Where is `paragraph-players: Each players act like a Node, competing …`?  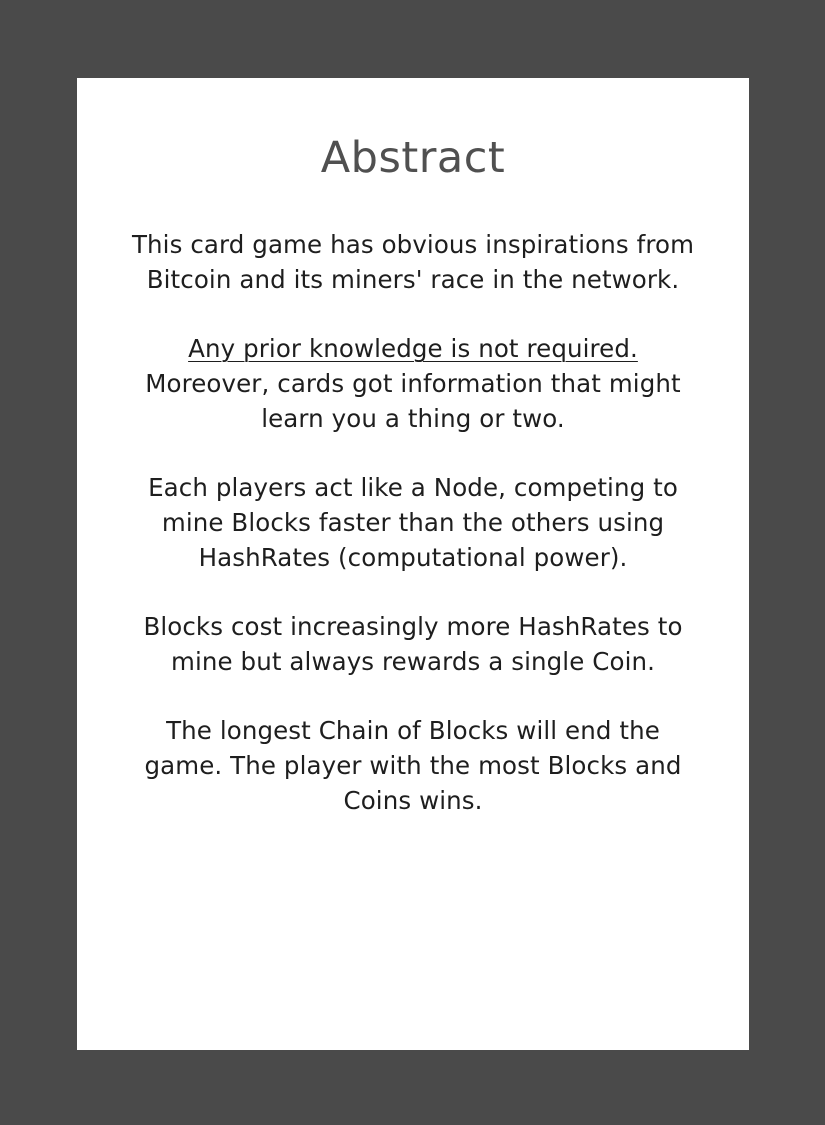 paragraph-players: Each players act like a Node, competing … is located at coordinates (413, 522).